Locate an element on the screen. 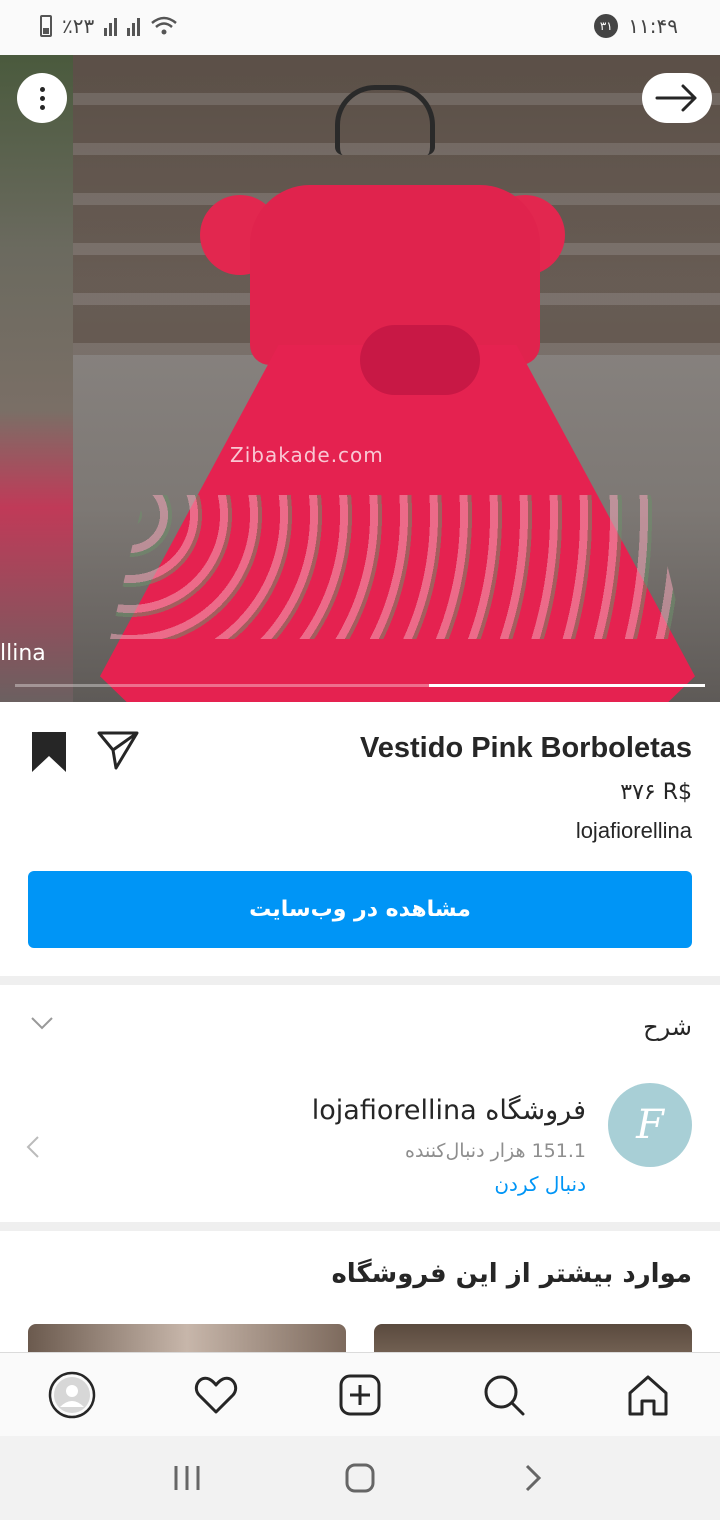  signal-icon is located at coordinates (111, 26).